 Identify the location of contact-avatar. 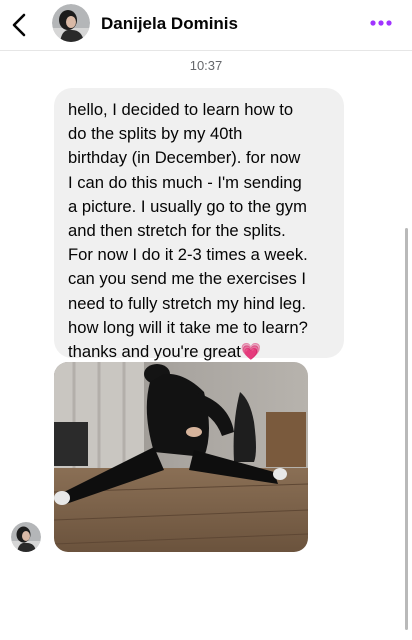
(71, 23).